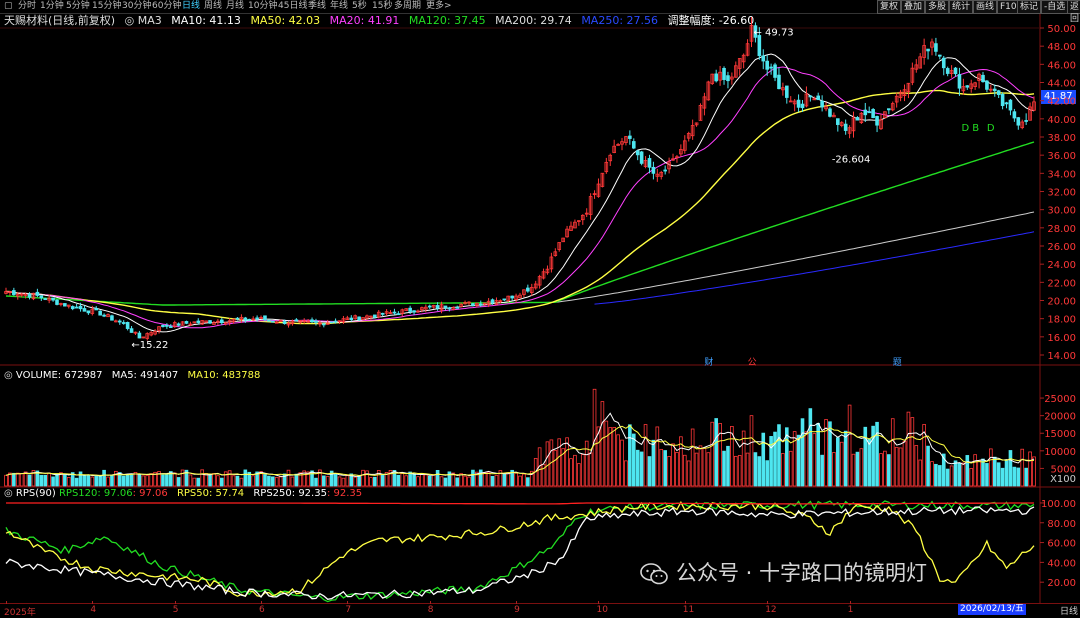 Image resolution: width=1080 pixels, height=618 pixels. What do you see at coordinates (540, 609) in the screenshot?
I see `x-axis: 2025年 4 5 6 7 8 9 10 11 12 1` at bounding box center [540, 609].